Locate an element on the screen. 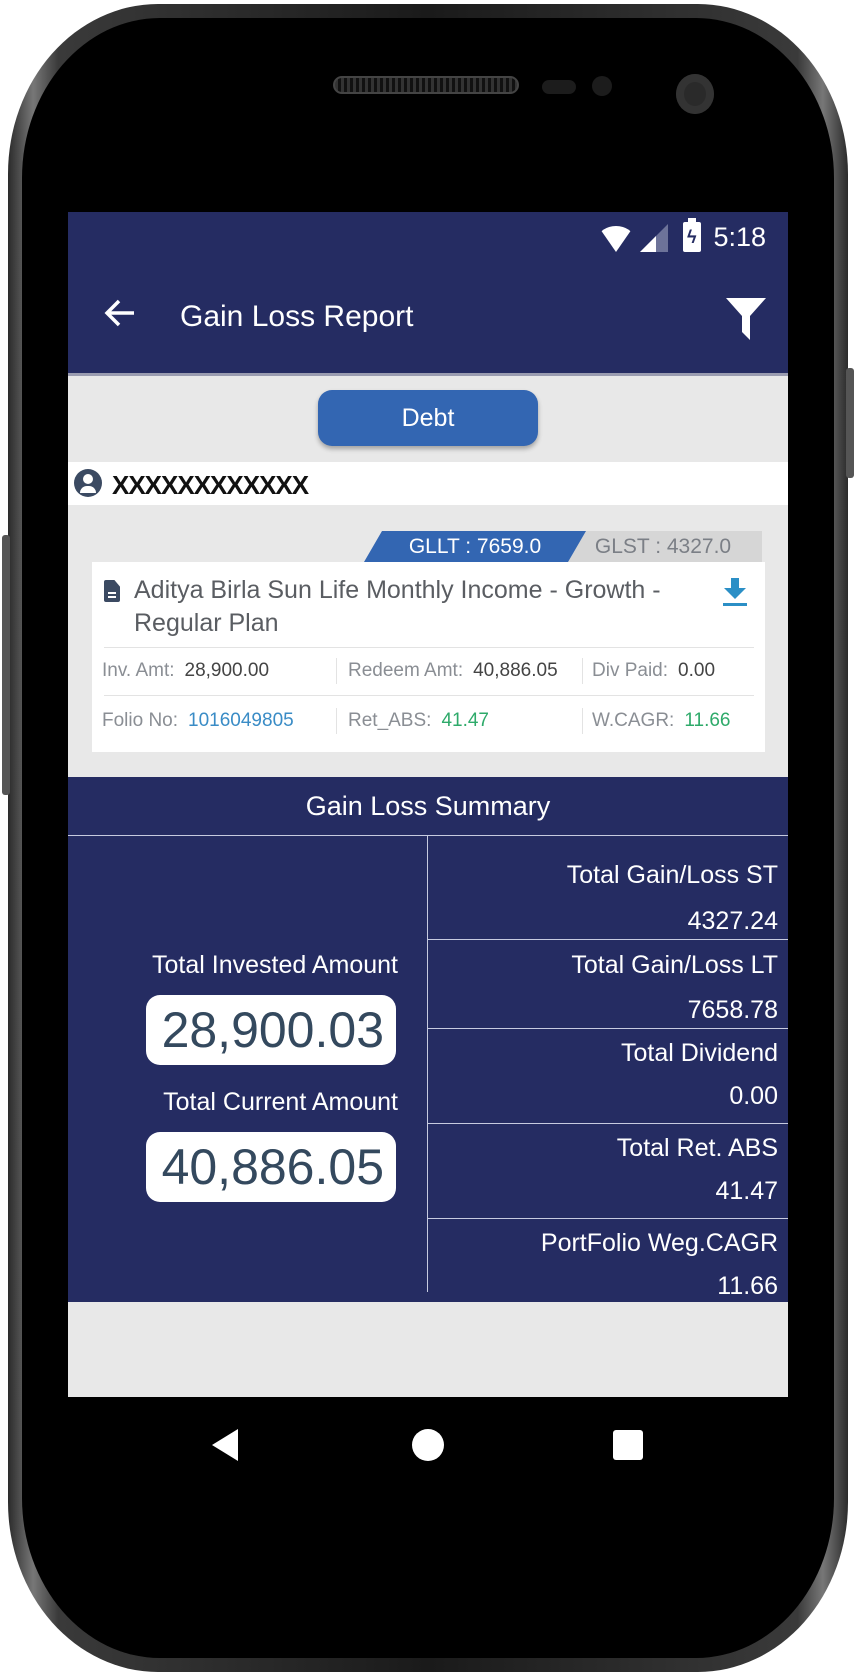  wifi-icon is located at coordinates (616, 239).